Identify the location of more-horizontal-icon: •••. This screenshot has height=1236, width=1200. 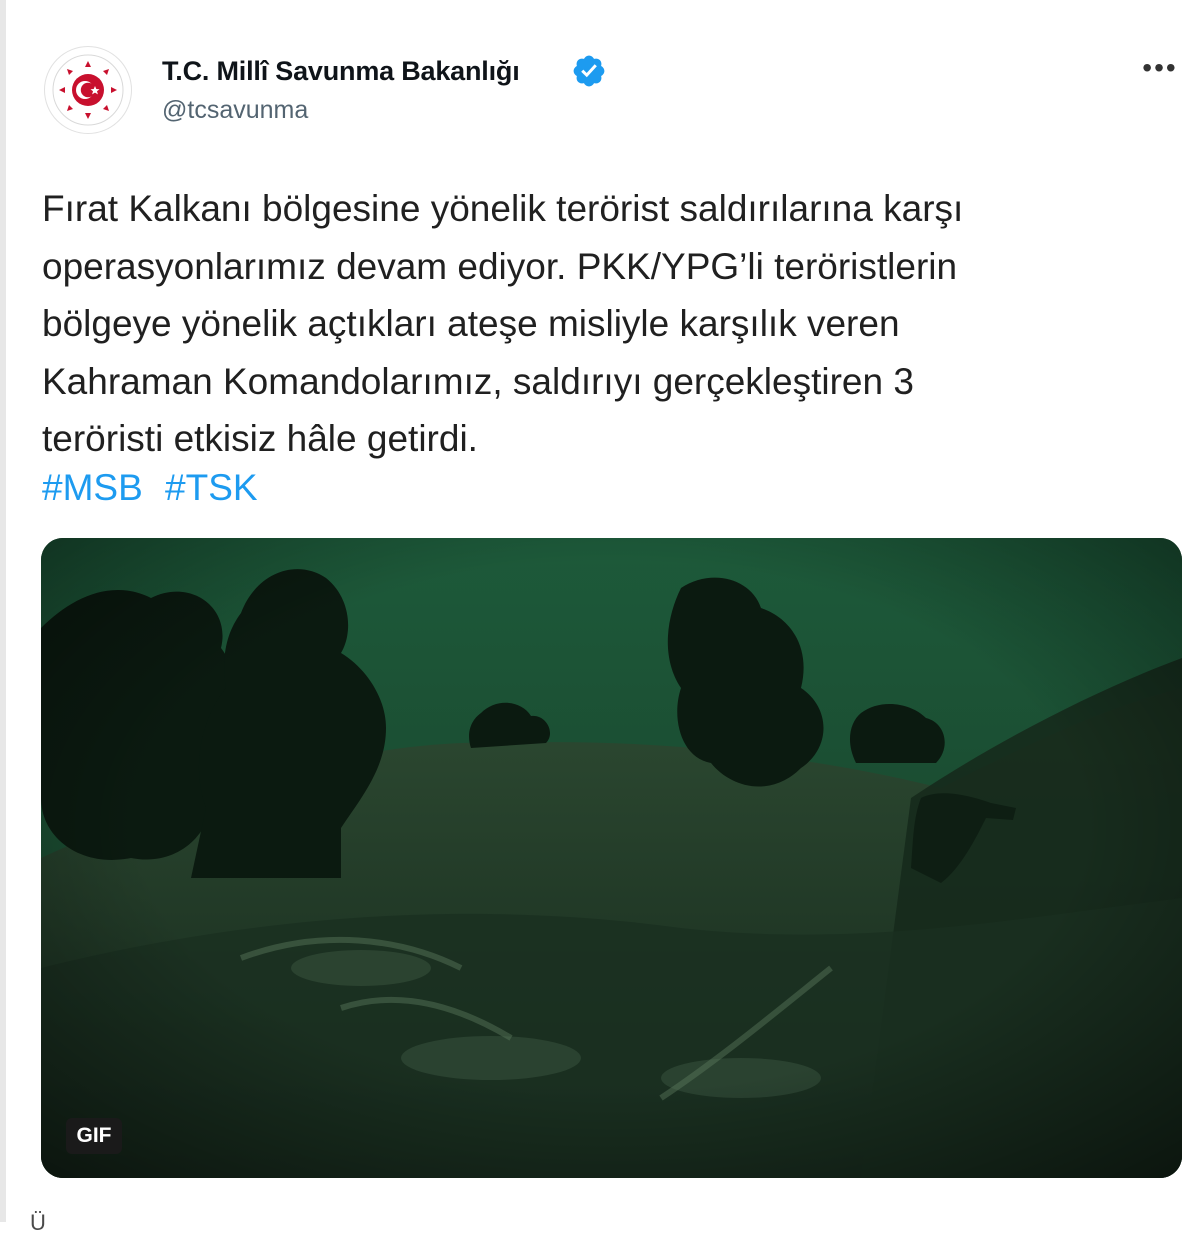
(1160, 67).